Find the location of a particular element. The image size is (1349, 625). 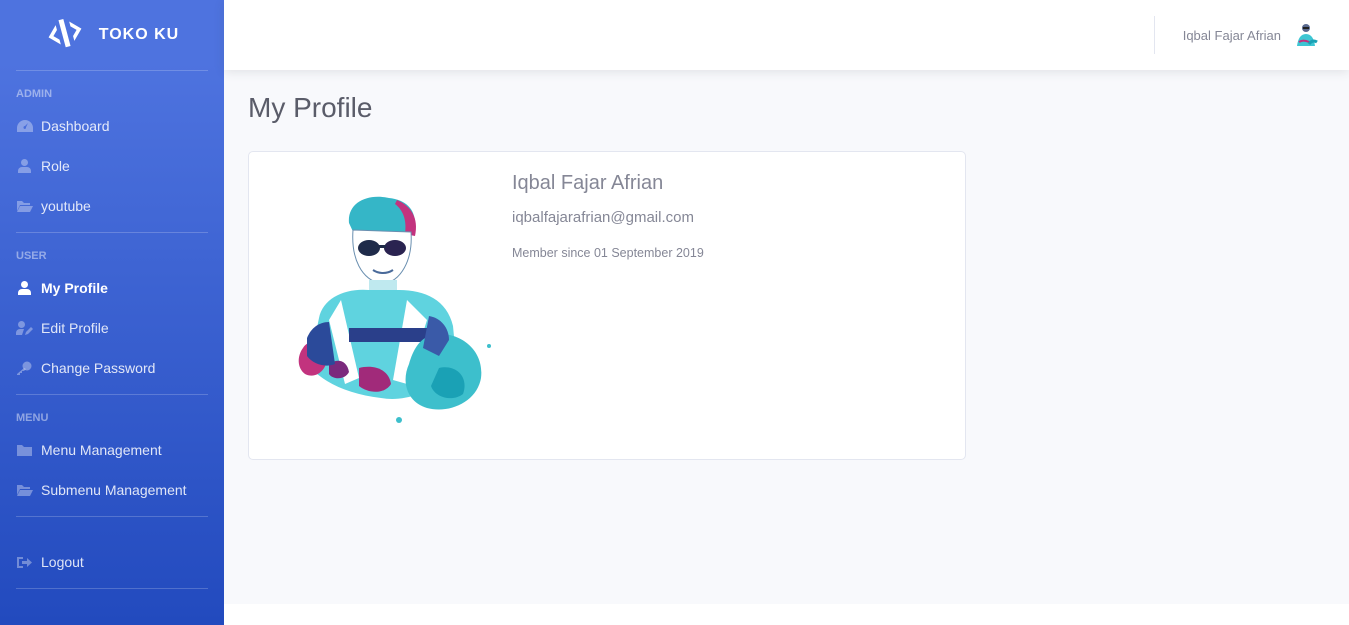

profile-email: iqbalfajarafrian@gmail.com is located at coordinates (603, 217).